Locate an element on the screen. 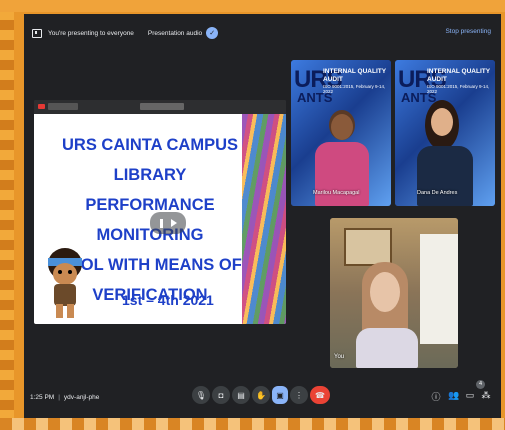  activities-button: ⁂ is located at coordinates (486, 395).